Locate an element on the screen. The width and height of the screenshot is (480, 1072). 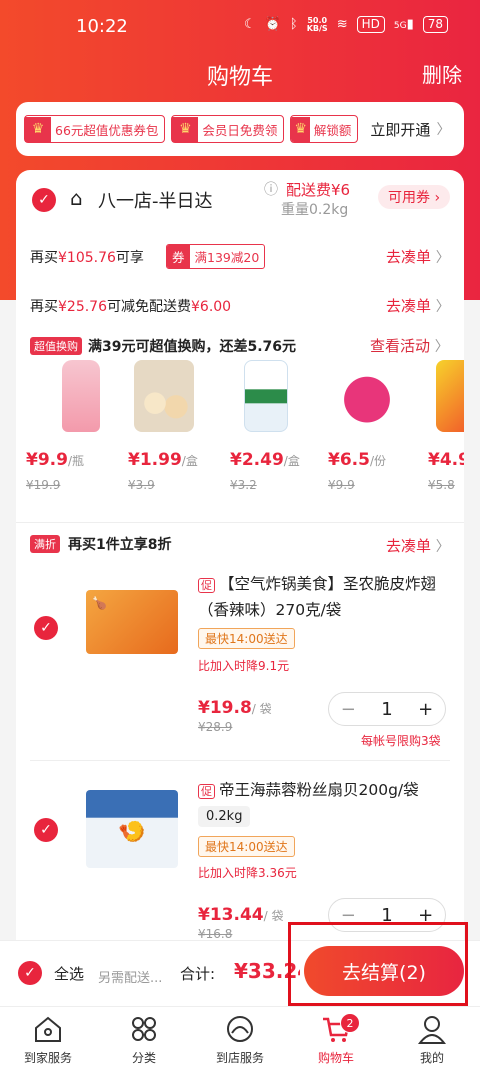
scallop-product-image: 🍤 is located at coordinates (132, 829).